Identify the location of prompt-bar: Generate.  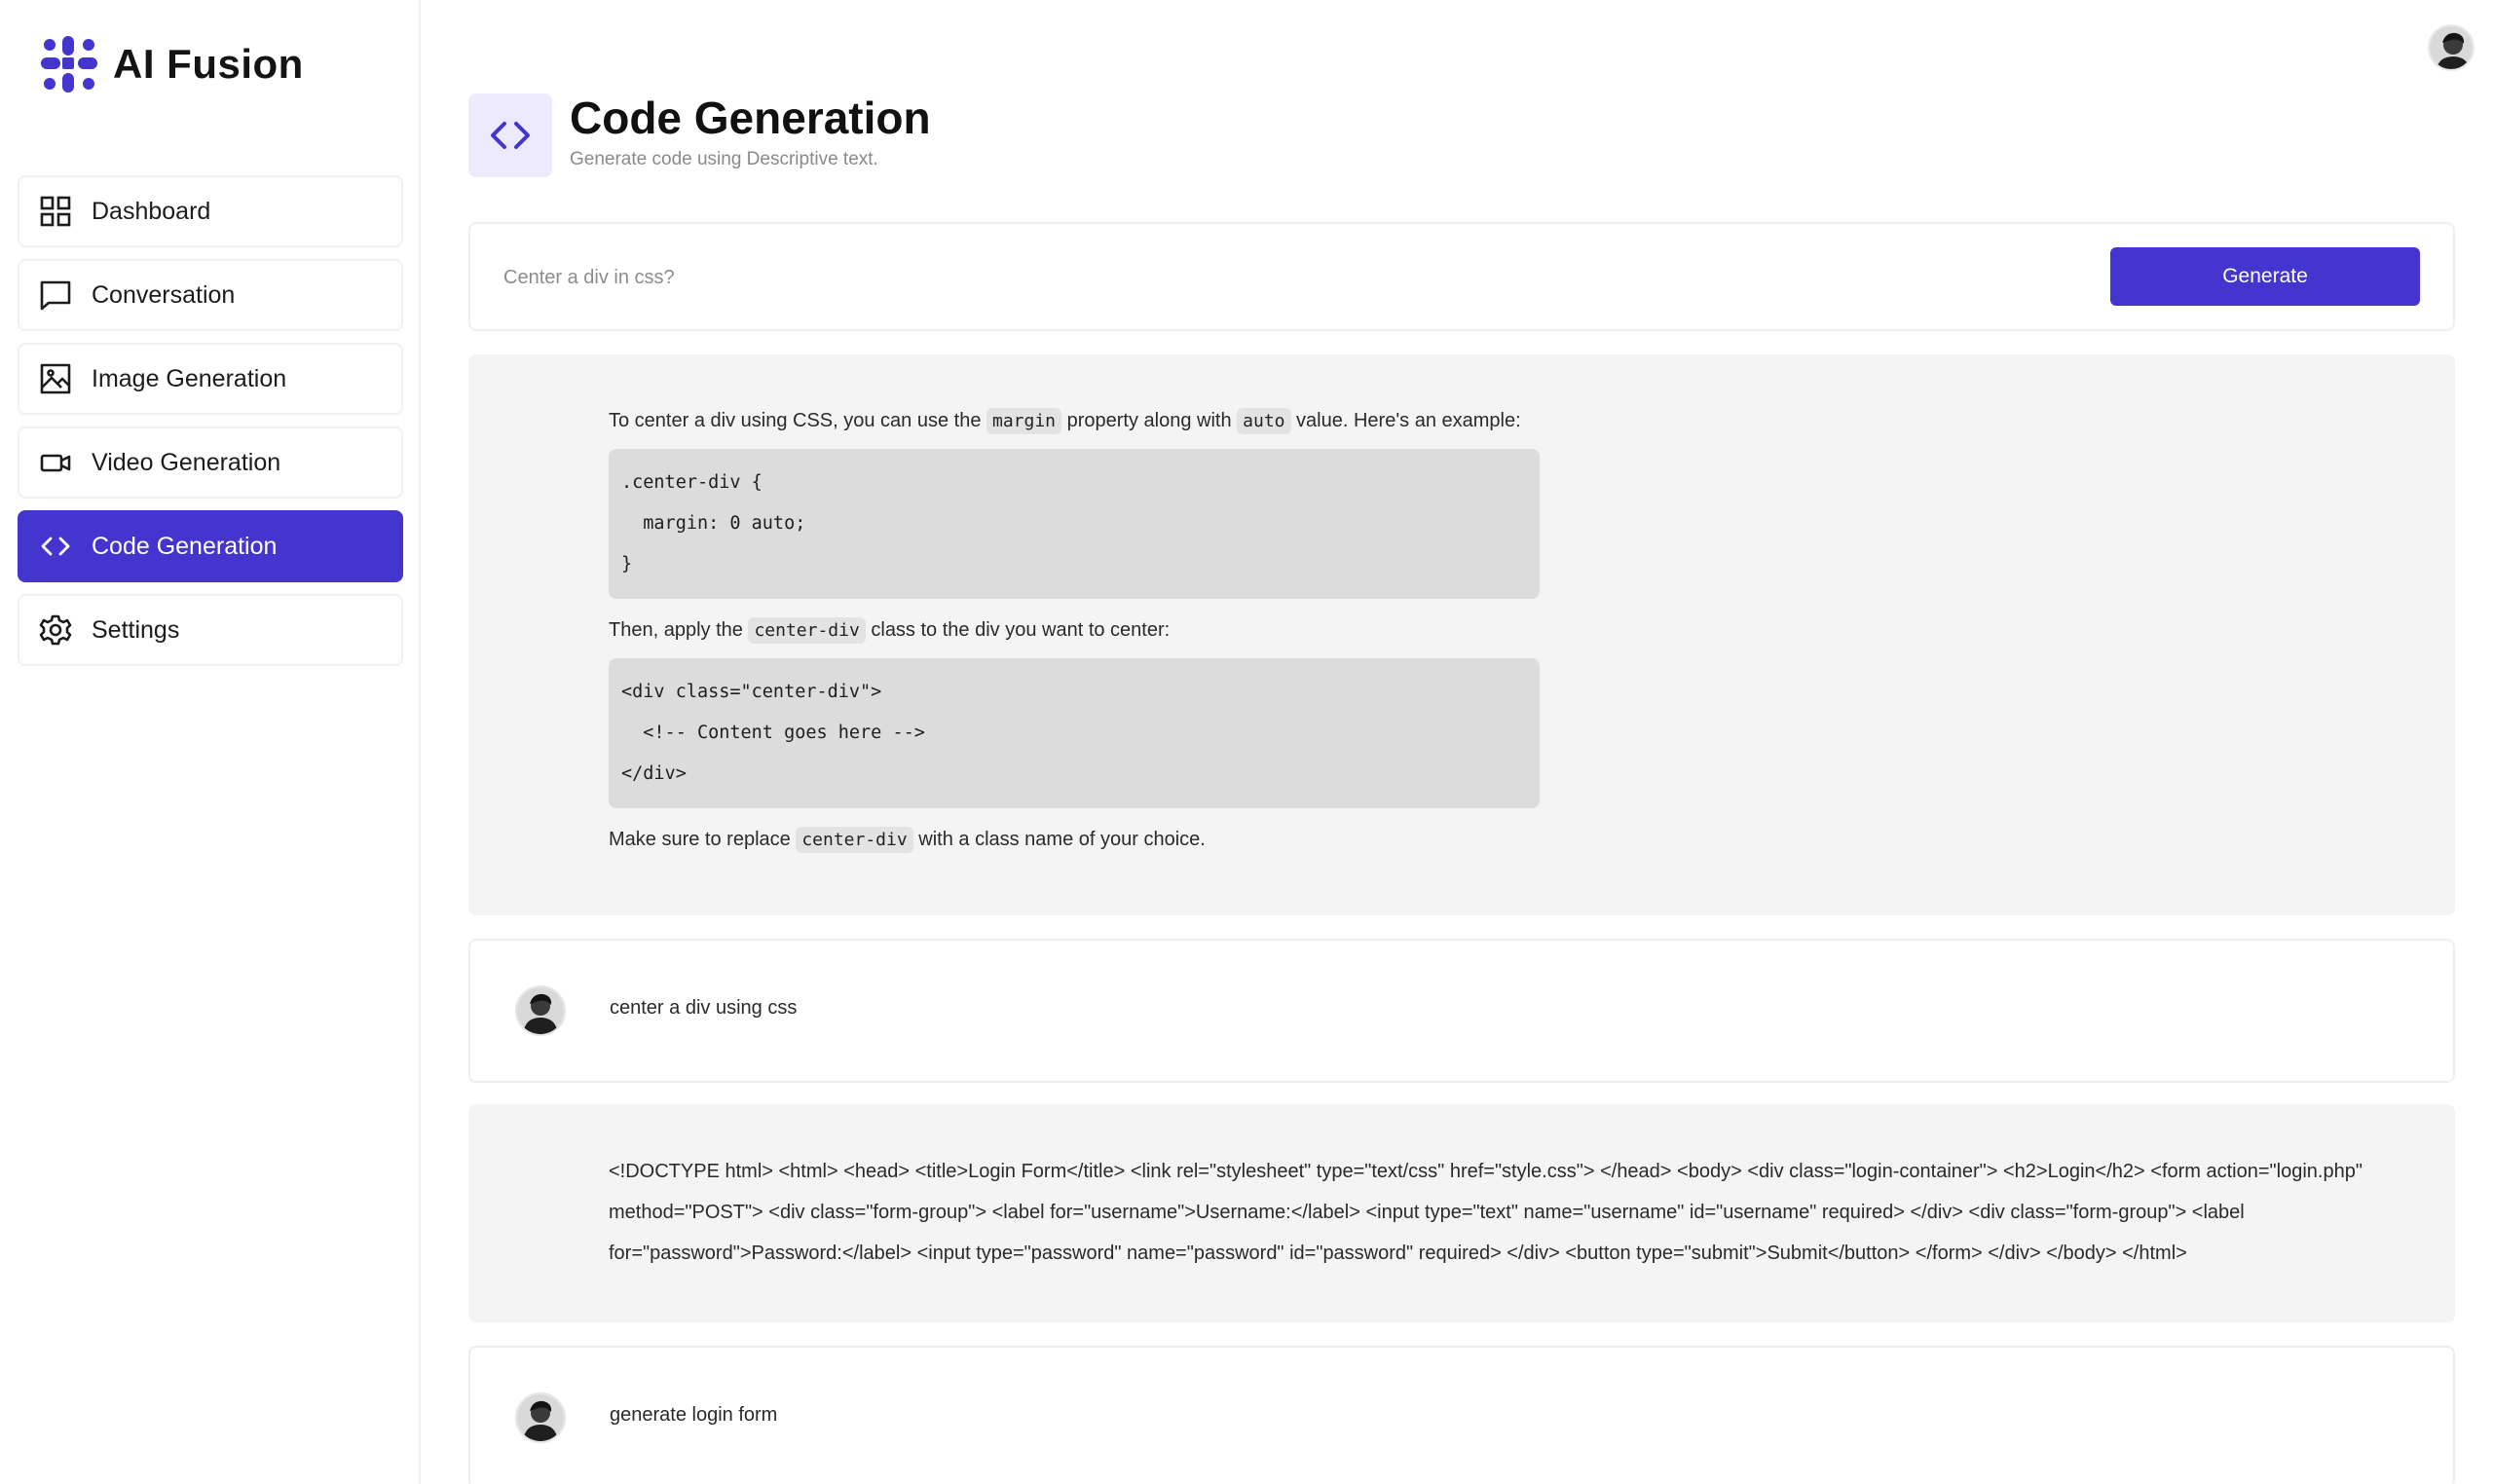
(1462, 276).